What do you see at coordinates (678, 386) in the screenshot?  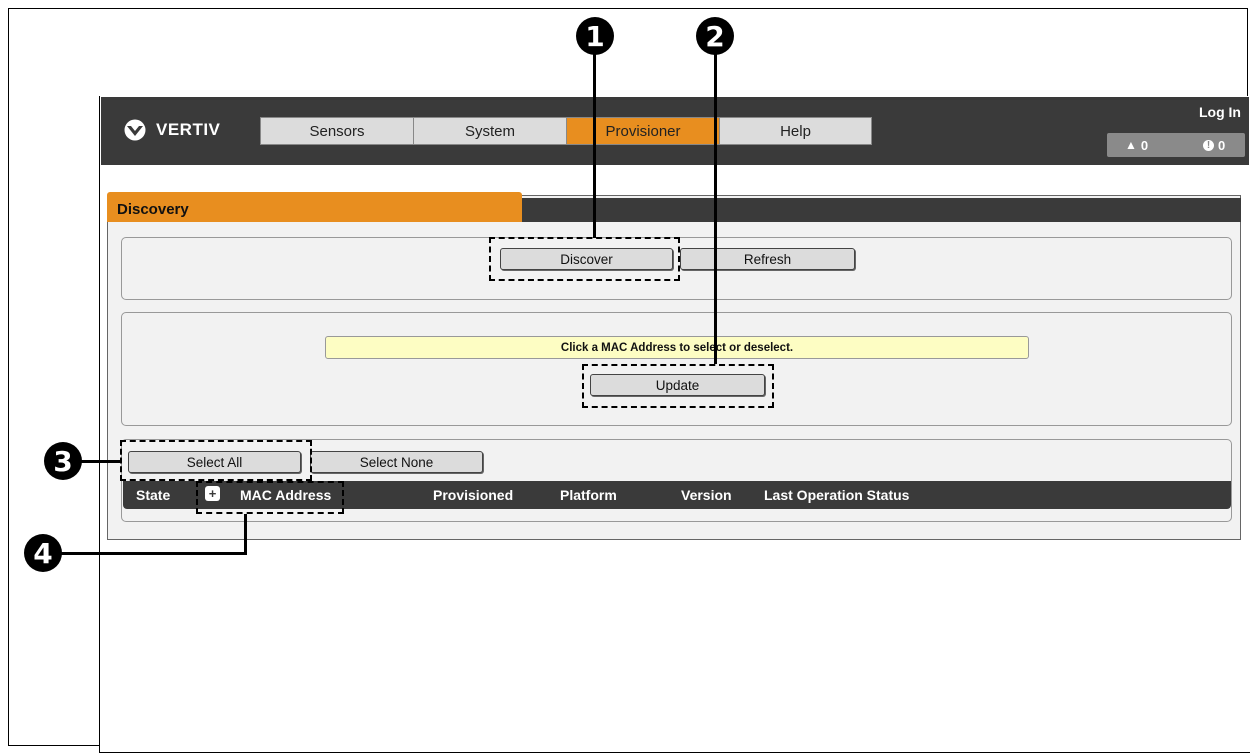 I see `callout-box-update` at bounding box center [678, 386].